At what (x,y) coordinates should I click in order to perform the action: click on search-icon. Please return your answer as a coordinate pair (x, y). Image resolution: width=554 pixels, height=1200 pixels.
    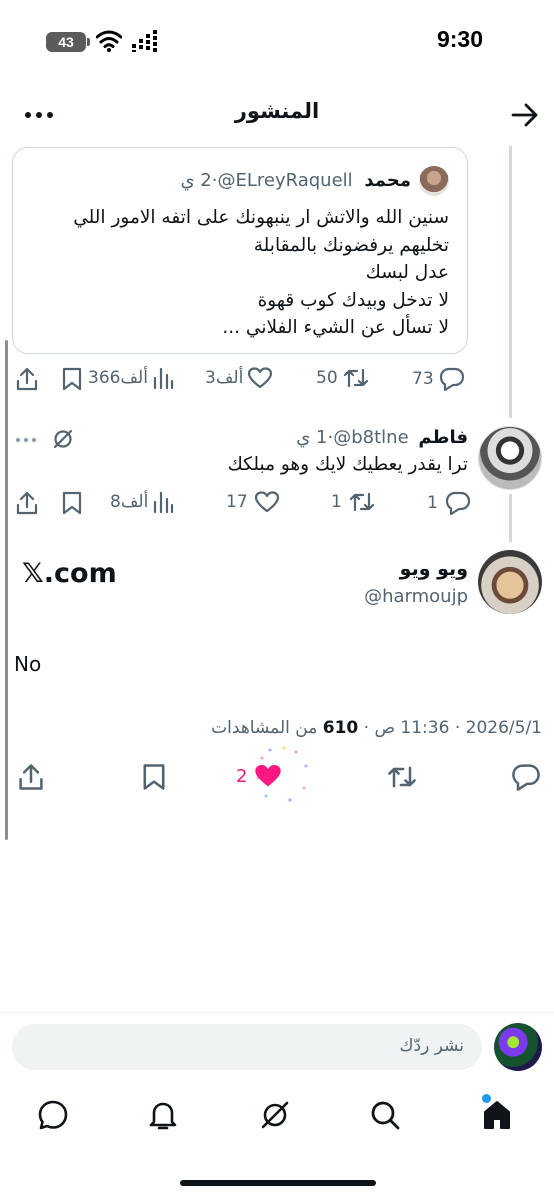
    Looking at the image, I should click on (385, 1115).